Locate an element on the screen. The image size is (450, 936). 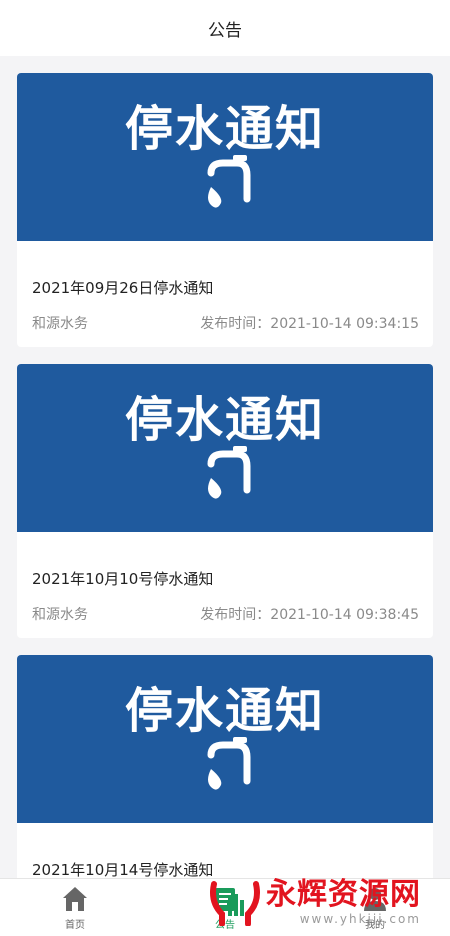
watermark: 永辉资源网 www.yhkjjj.com is located at coordinates (326, 902).